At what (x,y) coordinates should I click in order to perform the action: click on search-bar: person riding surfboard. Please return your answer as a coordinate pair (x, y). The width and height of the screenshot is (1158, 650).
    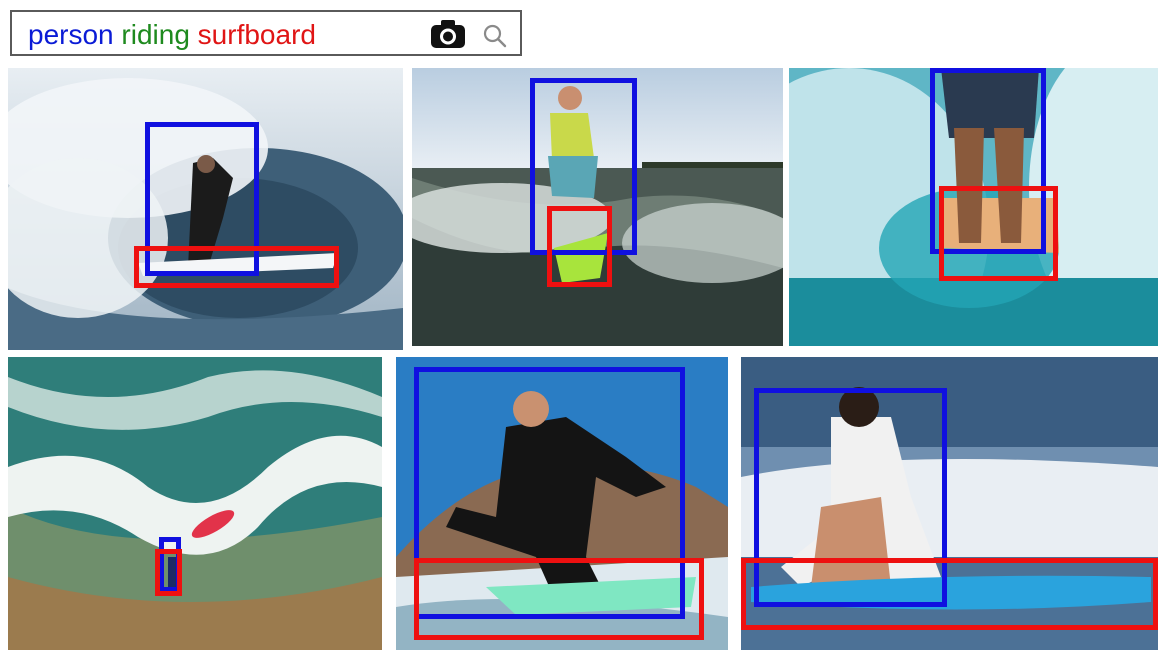
    Looking at the image, I should click on (266, 33).